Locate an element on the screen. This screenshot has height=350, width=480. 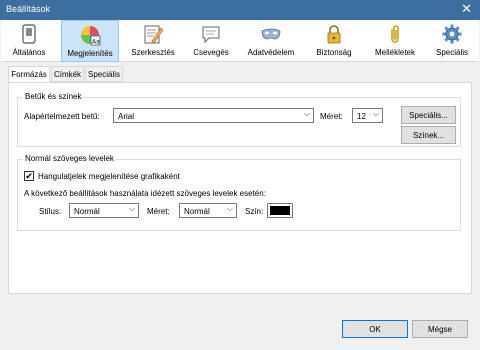
toolbar-privacy-label: Adatvédelem is located at coordinates (271, 52).